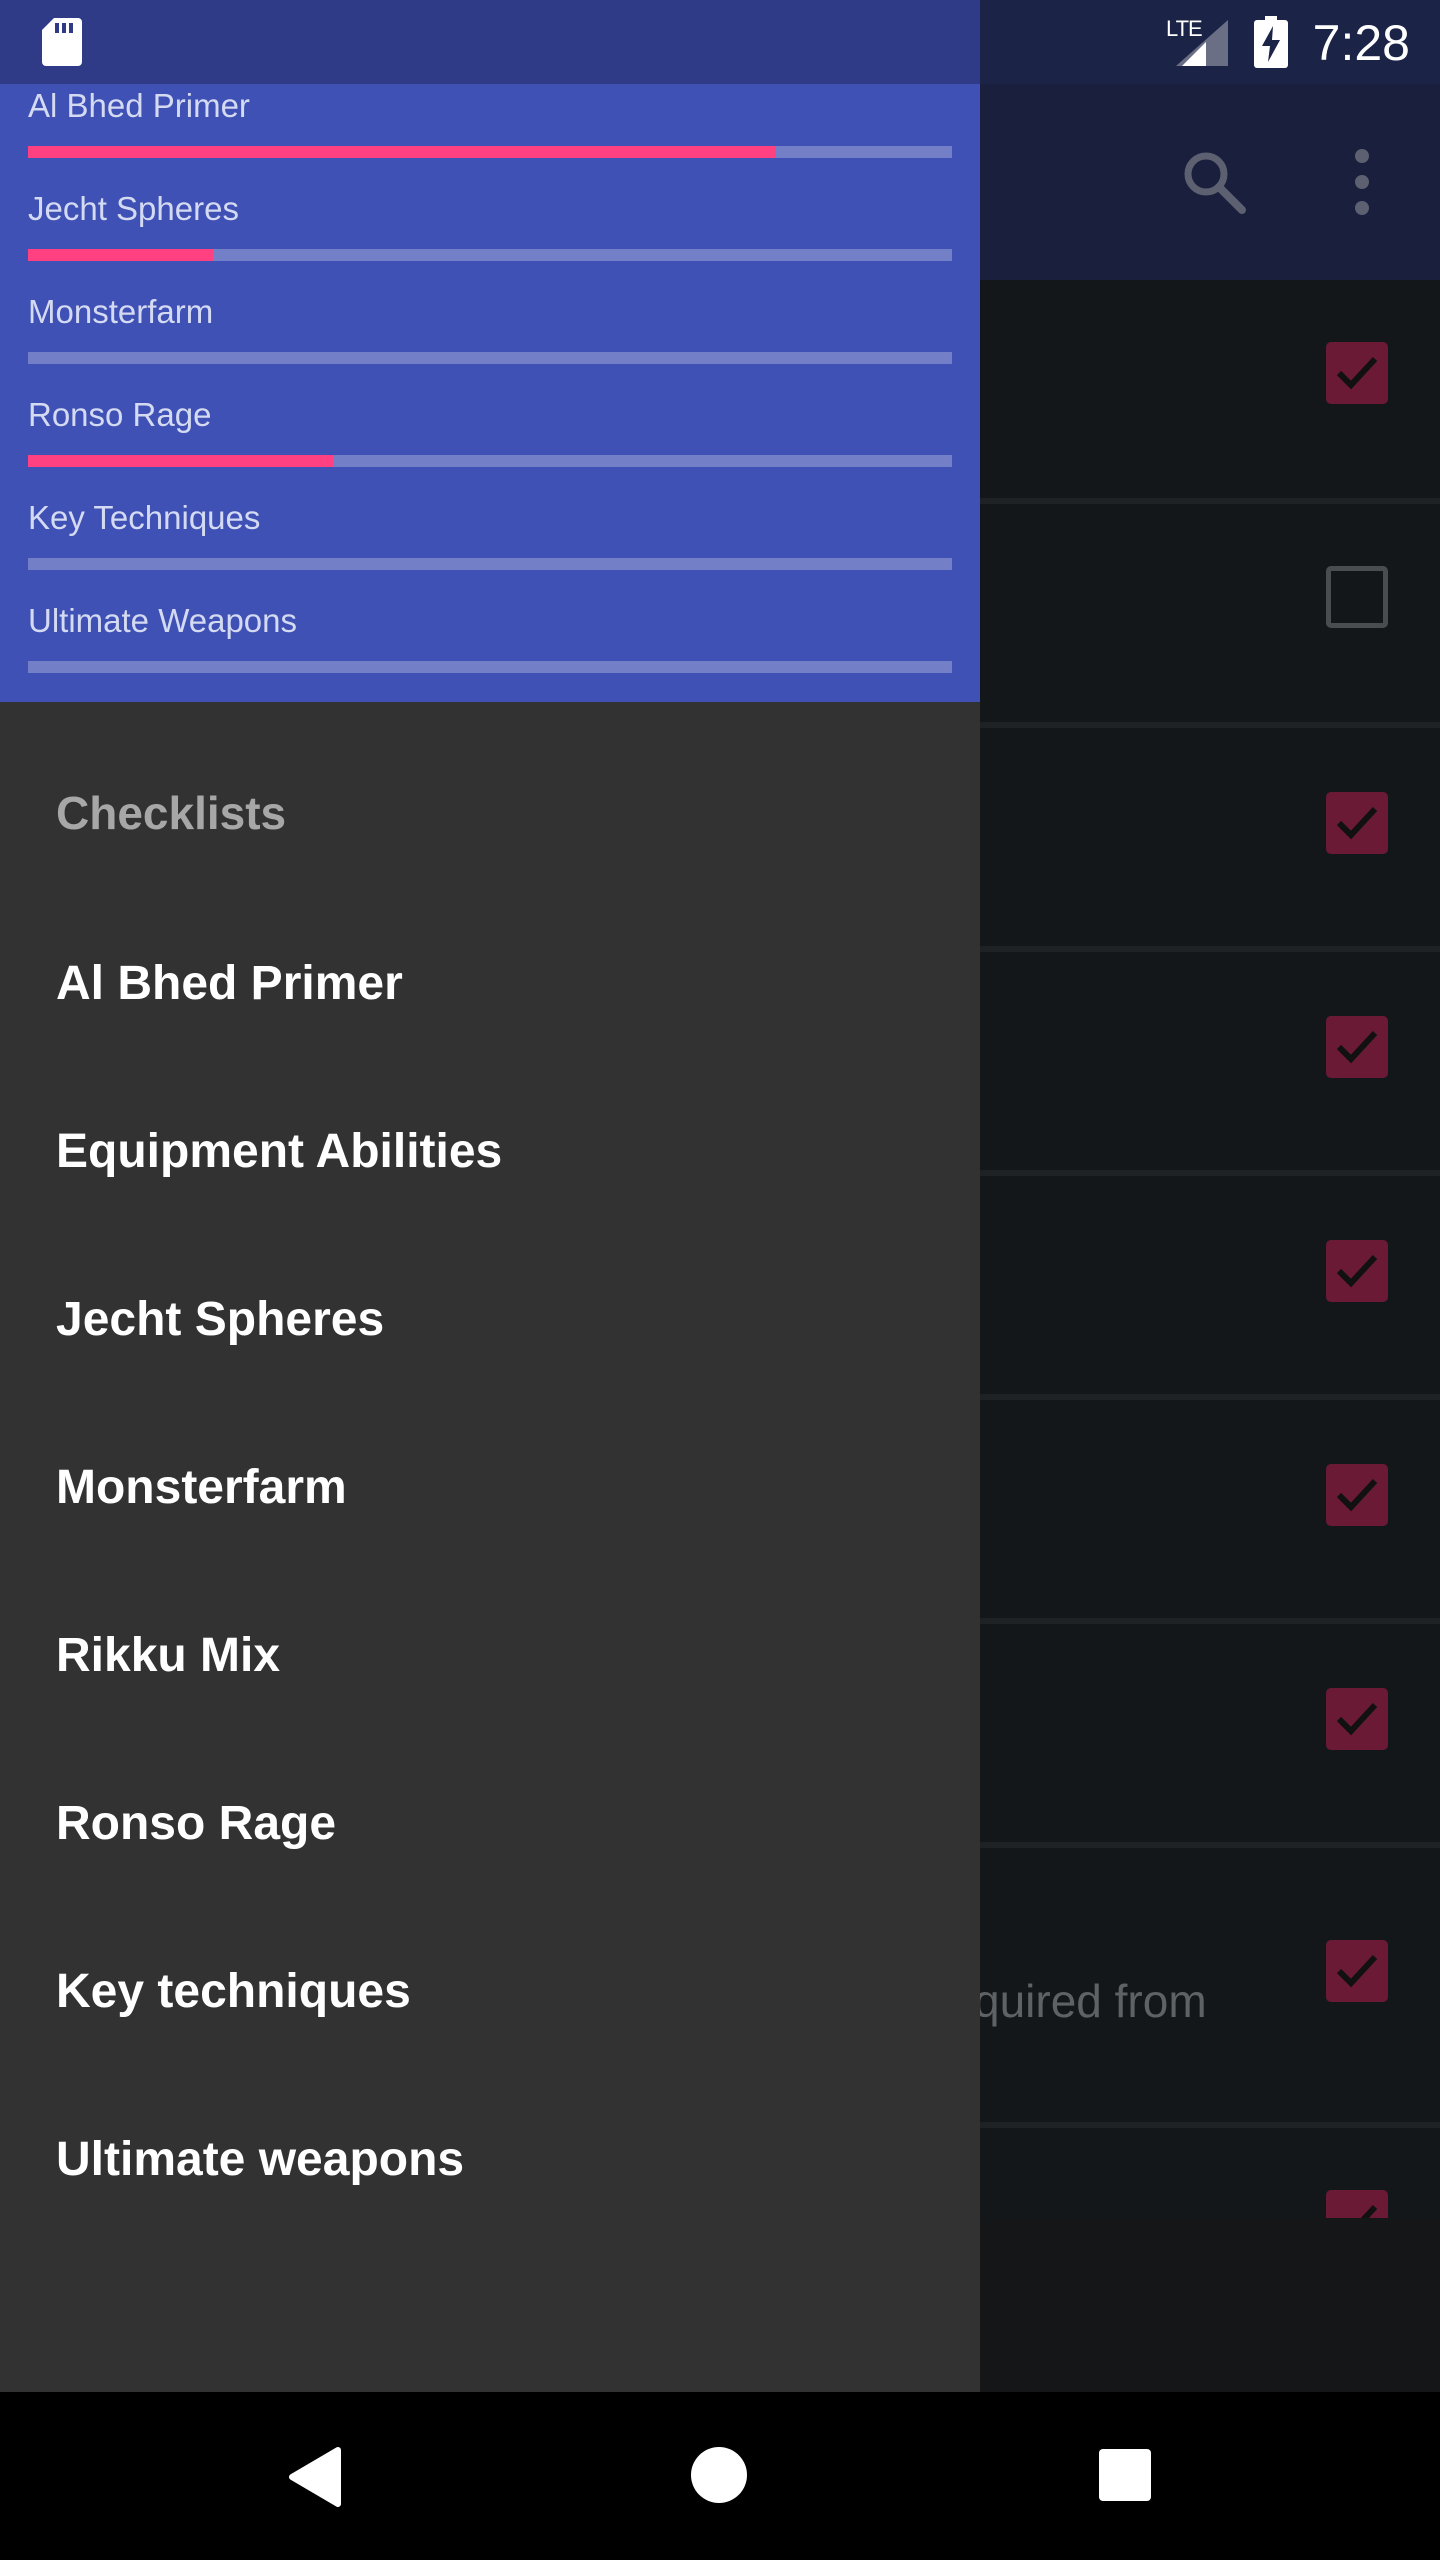 The width and height of the screenshot is (1440, 2560). I want to click on status-bar-drawer-scrim, so click(490, 42).